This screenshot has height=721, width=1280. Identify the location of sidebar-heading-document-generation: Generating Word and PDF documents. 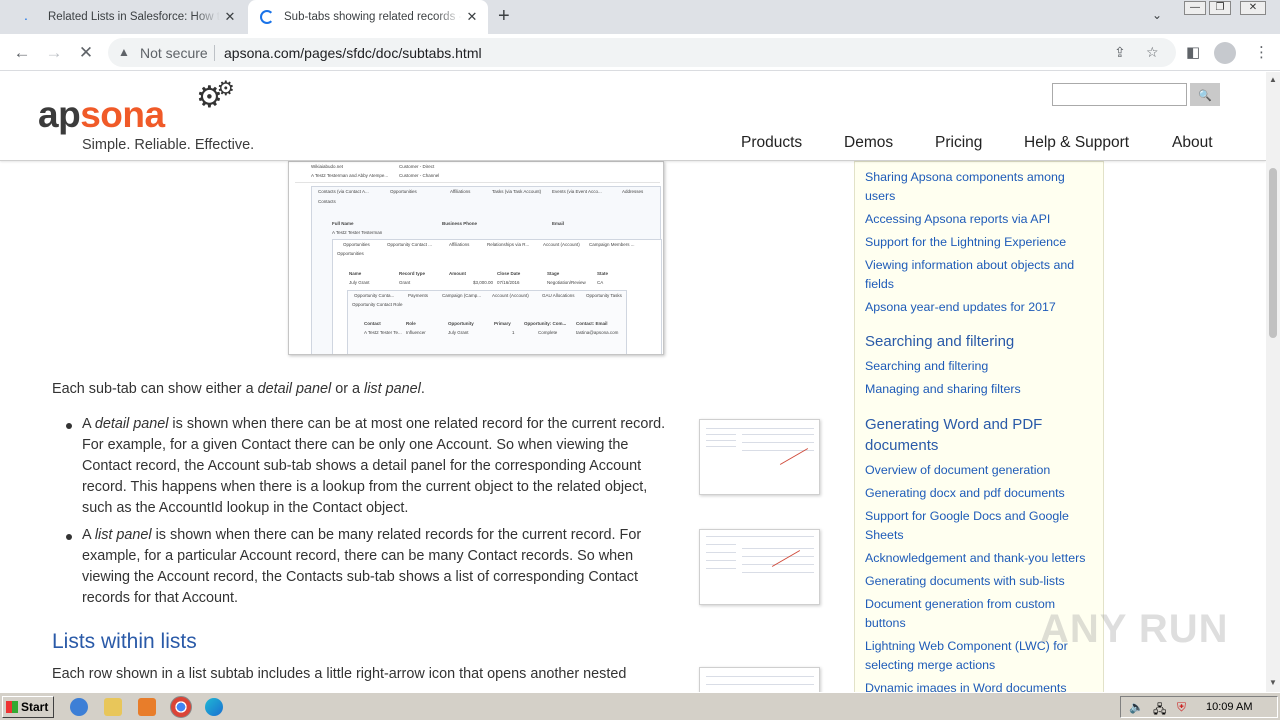
(954, 435).